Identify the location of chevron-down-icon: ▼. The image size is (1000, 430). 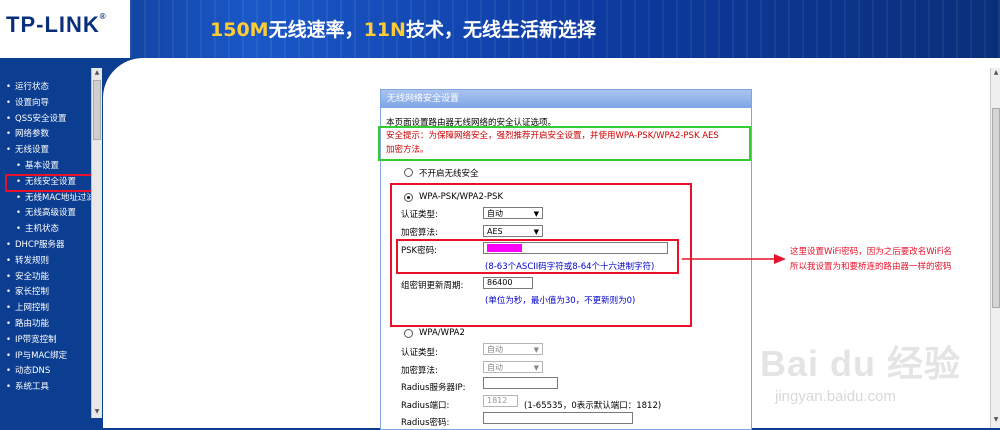
(536, 368).